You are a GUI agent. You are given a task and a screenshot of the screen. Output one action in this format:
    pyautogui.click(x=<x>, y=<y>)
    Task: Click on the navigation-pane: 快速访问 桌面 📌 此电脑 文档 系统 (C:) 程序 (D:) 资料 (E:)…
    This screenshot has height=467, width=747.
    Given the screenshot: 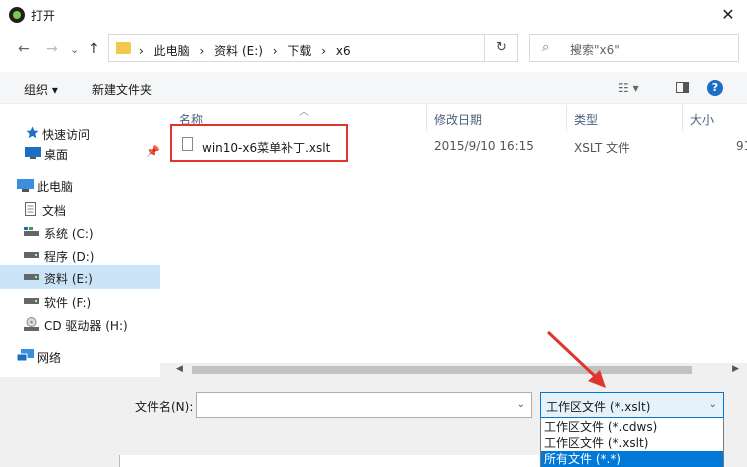 What is the action you would take?
    pyautogui.click(x=80, y=241)
    